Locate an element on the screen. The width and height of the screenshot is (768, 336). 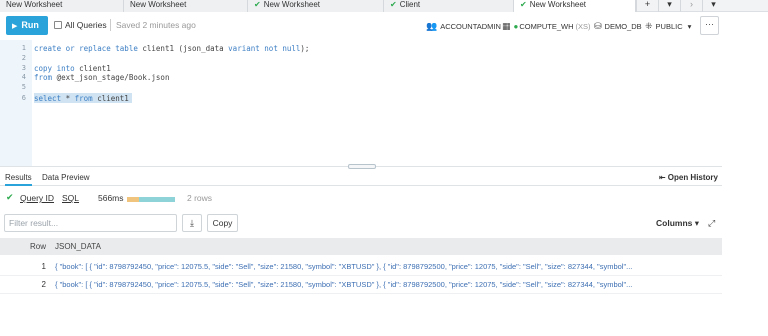
code-line: copy into client1 is located at coordinates (72, 68).